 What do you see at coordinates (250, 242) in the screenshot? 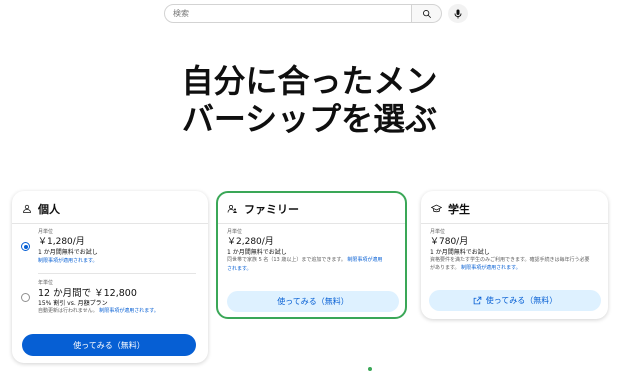
I see `family-plan-price: ￥2,280/月` at bounding box center [250, 242].